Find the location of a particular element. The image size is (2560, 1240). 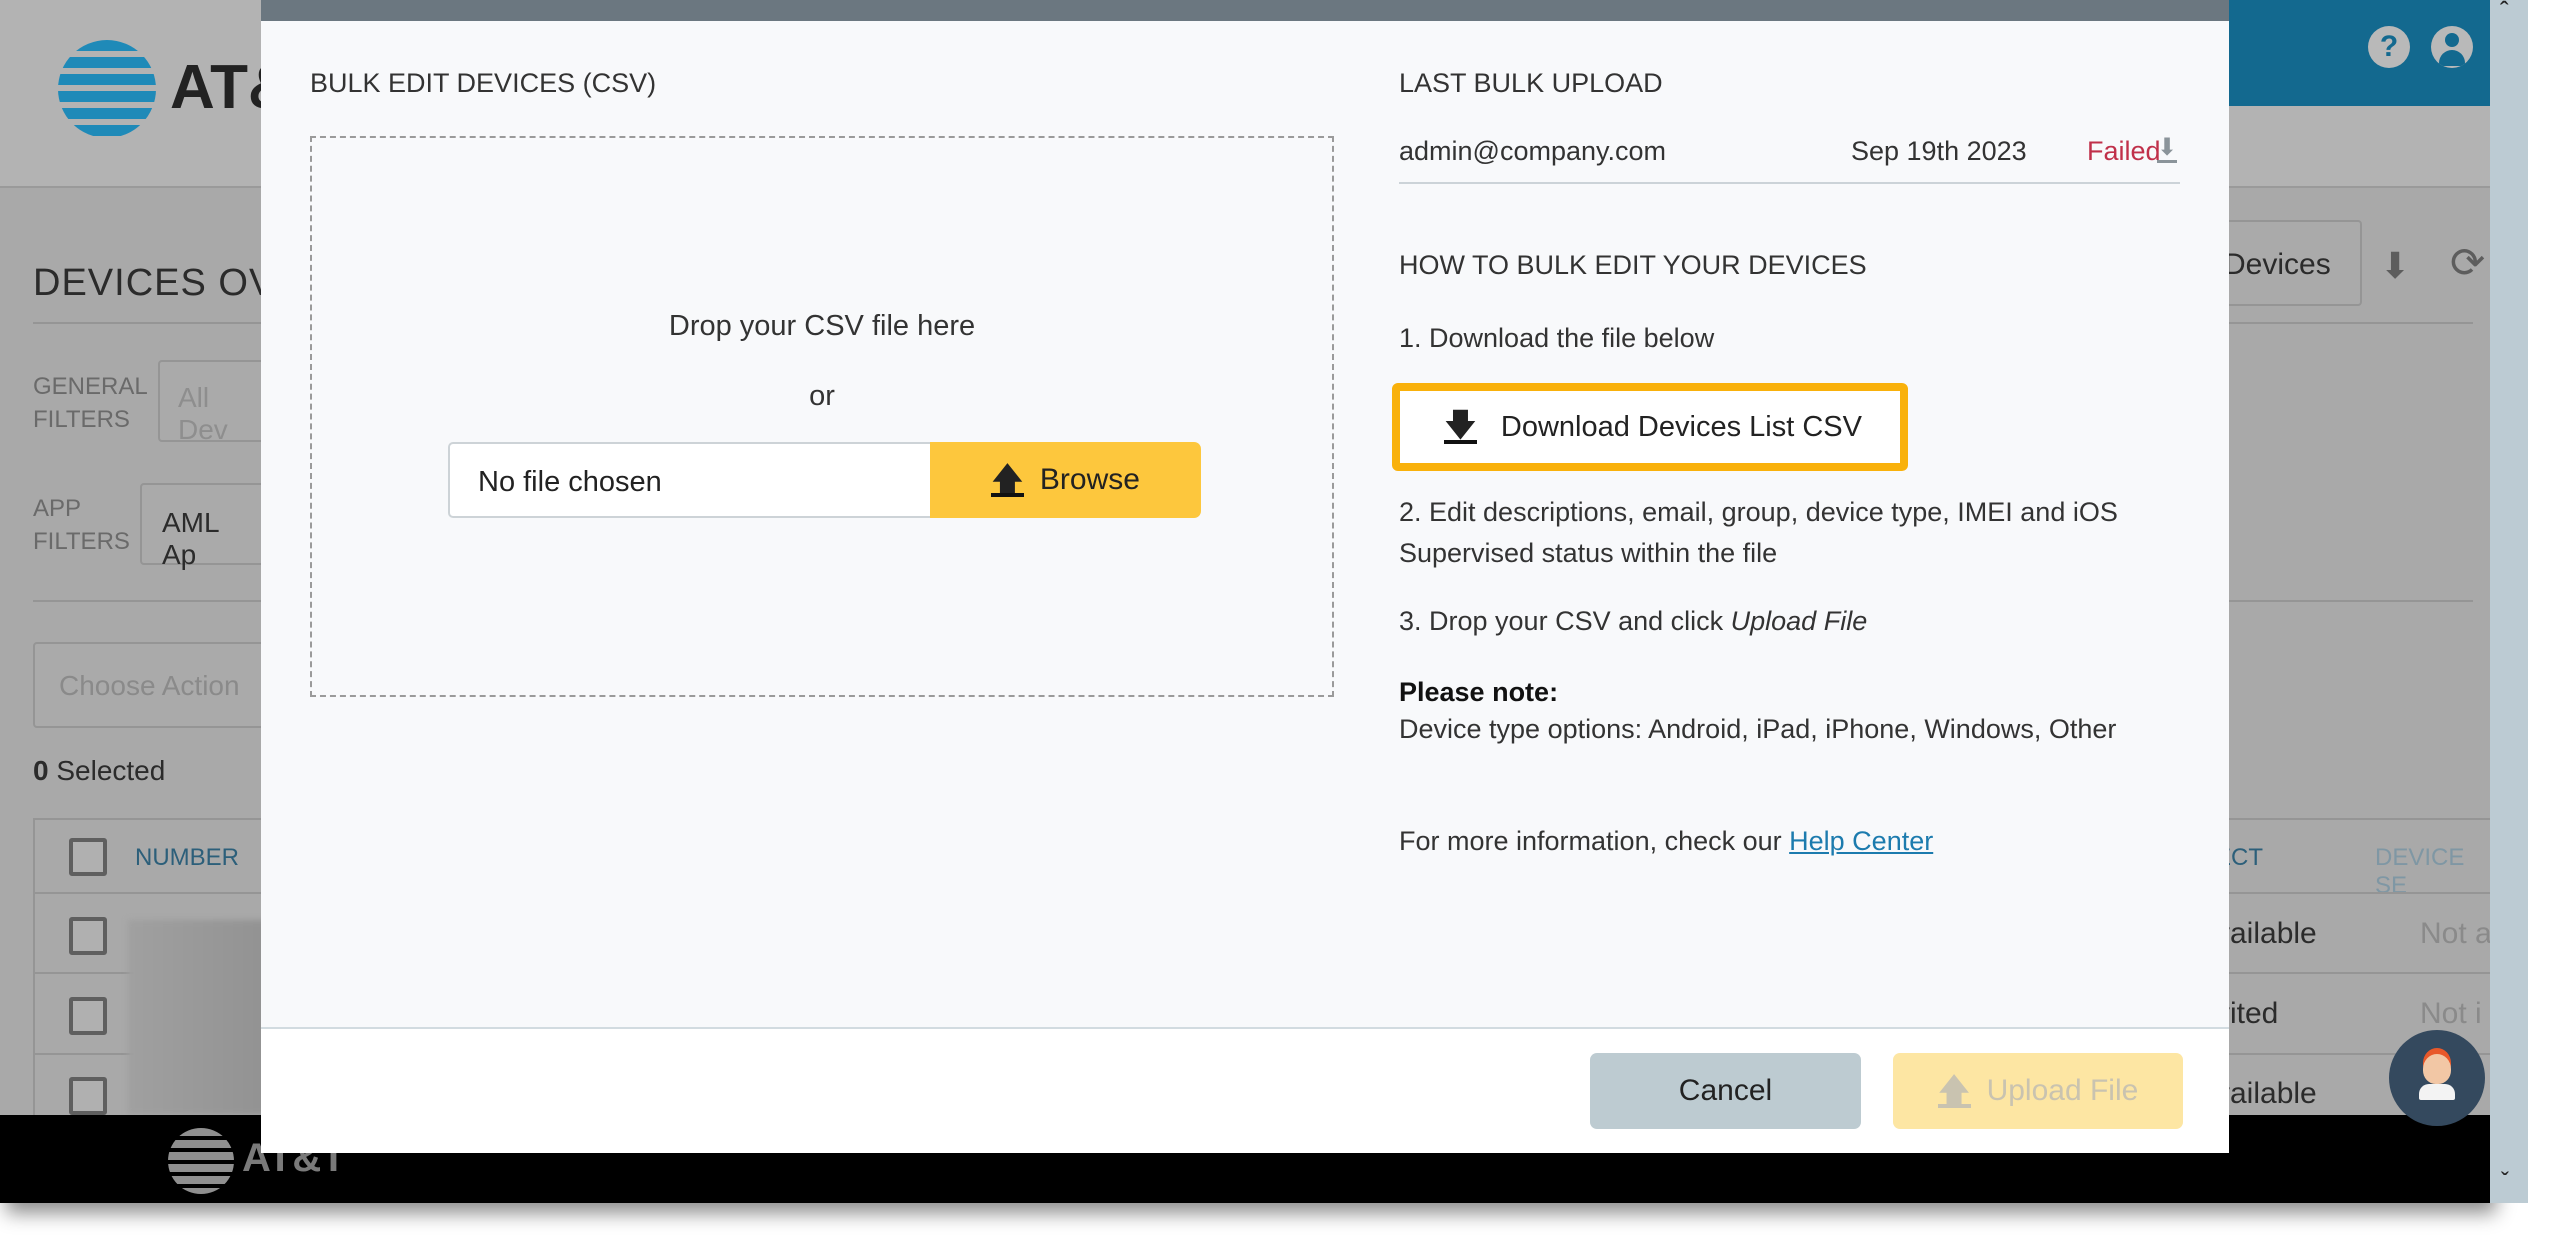

row-security: Not i is located at coordinates (2451, 1013).